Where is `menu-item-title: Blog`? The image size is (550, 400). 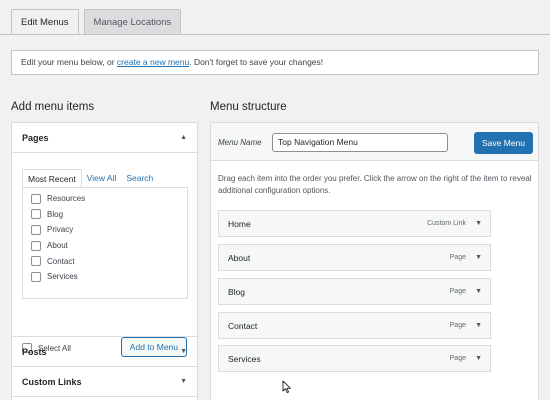 menu-item-title: Blog is located at coordinates (237, 292).